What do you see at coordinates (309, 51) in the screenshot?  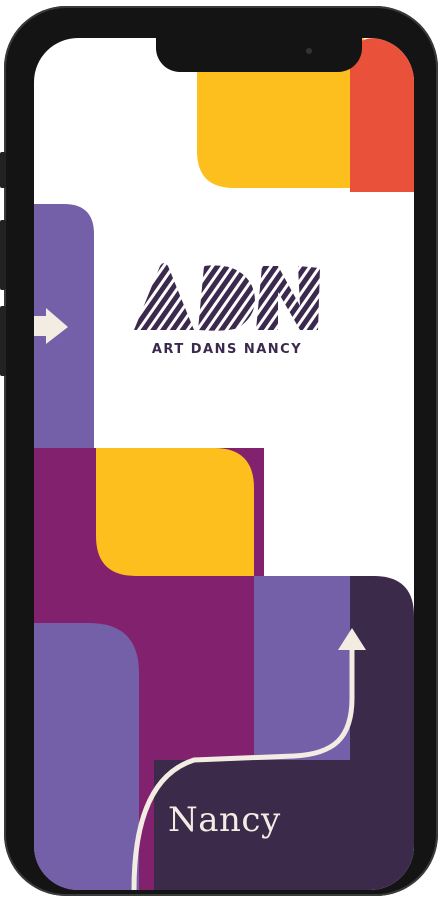 I see `camera-icon` at bounding box center [309, 51].